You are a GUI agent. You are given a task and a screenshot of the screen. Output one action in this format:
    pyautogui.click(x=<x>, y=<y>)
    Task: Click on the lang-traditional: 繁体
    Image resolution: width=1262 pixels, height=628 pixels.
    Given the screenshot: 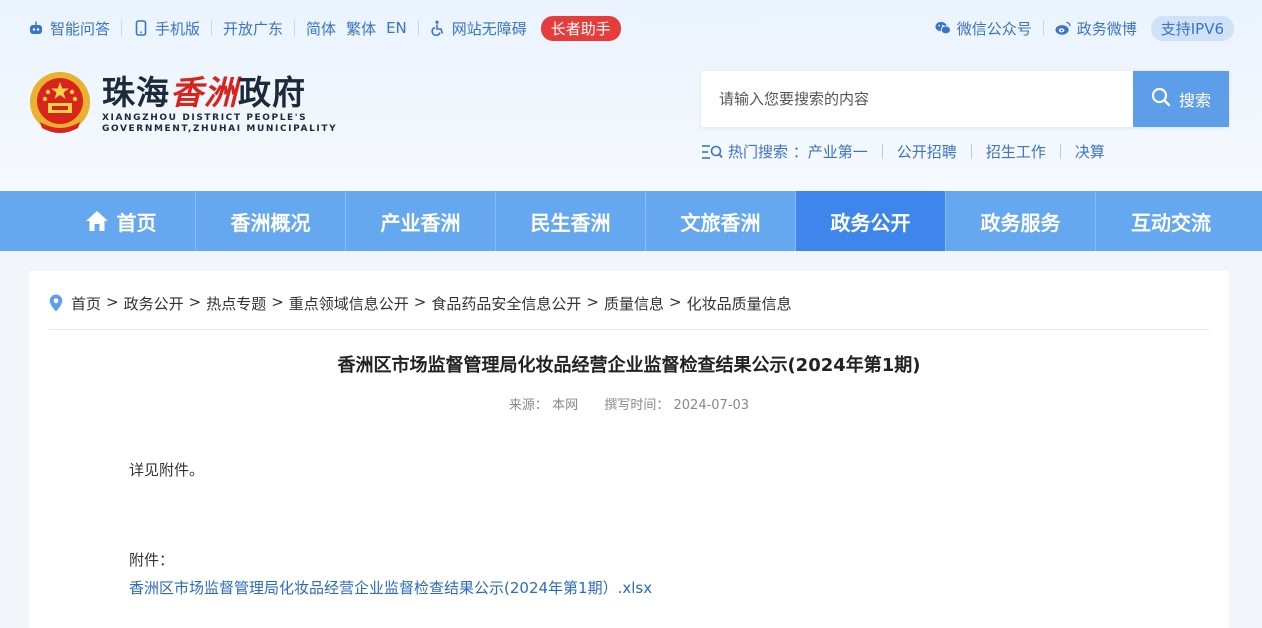 What is the action you would take?
    pyautogui.click(x=361, y=28)
    